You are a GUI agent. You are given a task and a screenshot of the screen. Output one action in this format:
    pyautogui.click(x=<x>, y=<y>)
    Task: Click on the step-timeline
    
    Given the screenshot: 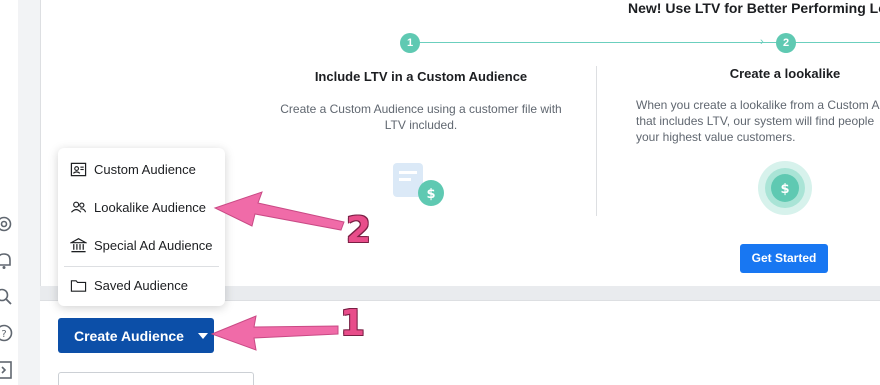 What is the action you would take?
    pyautogui.click(x=645, y=42)
    